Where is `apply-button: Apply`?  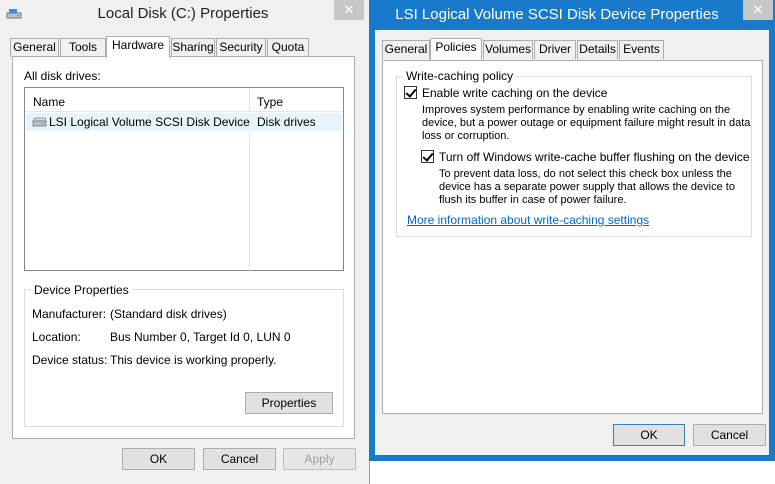
apply-button: Apply is located at coordinates (319, 459).